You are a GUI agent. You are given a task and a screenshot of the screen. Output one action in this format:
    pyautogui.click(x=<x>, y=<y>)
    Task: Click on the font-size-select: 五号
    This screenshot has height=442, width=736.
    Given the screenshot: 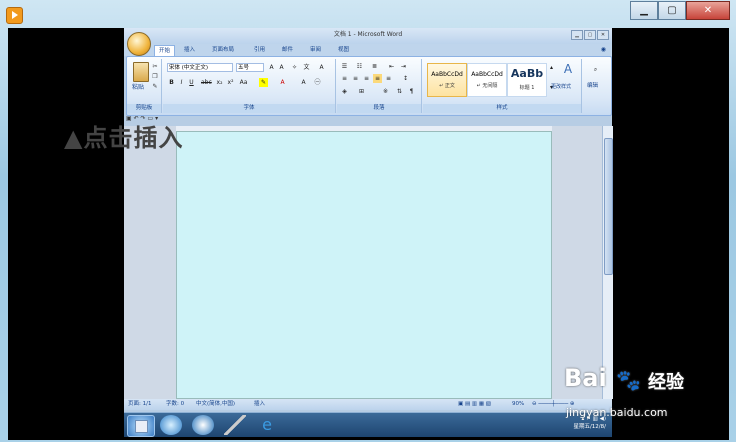 What is the action you would take?
    pyautogui.click(x=250, y=67)
    